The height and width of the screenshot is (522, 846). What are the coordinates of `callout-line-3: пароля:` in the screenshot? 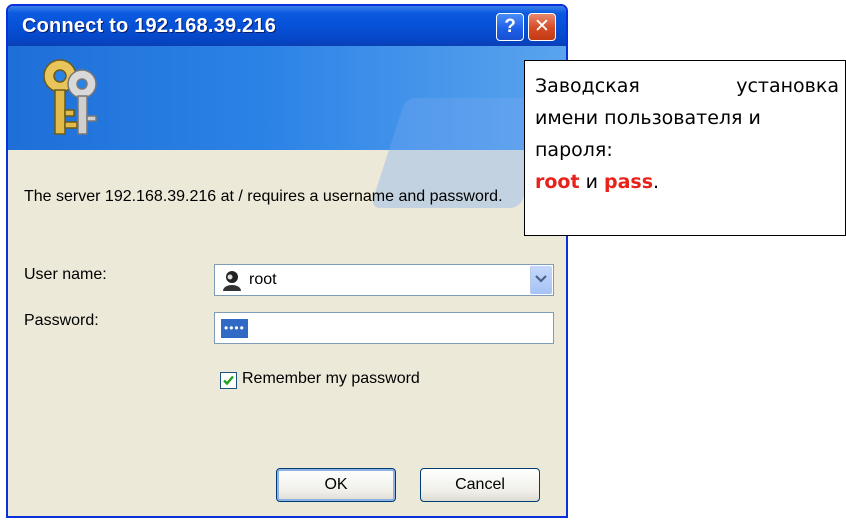 It's located at (574, 150).